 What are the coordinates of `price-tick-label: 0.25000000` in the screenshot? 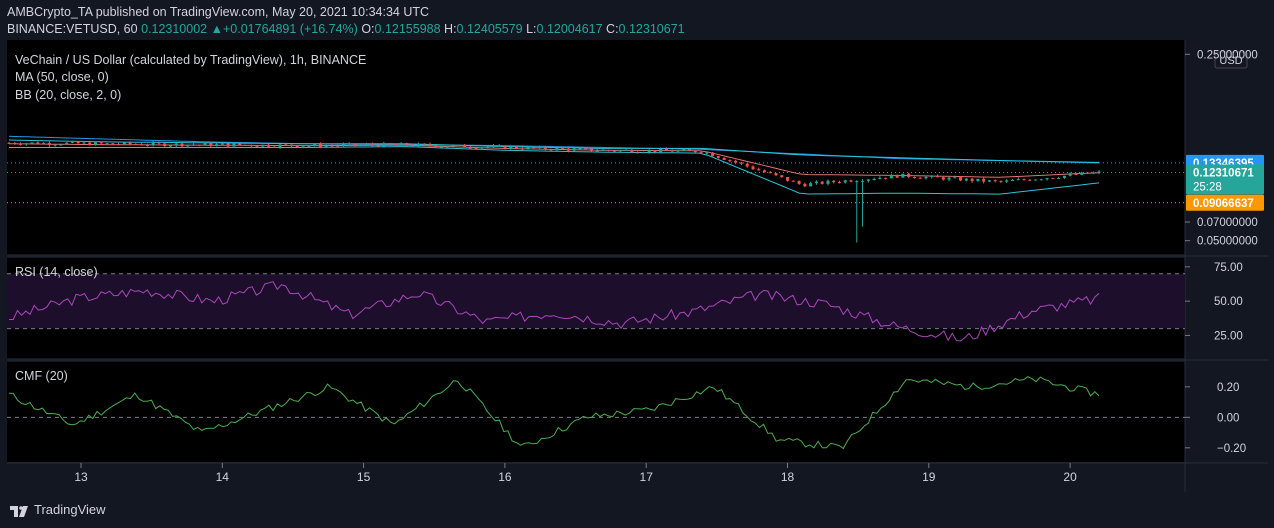 It's located at (1227, 55).